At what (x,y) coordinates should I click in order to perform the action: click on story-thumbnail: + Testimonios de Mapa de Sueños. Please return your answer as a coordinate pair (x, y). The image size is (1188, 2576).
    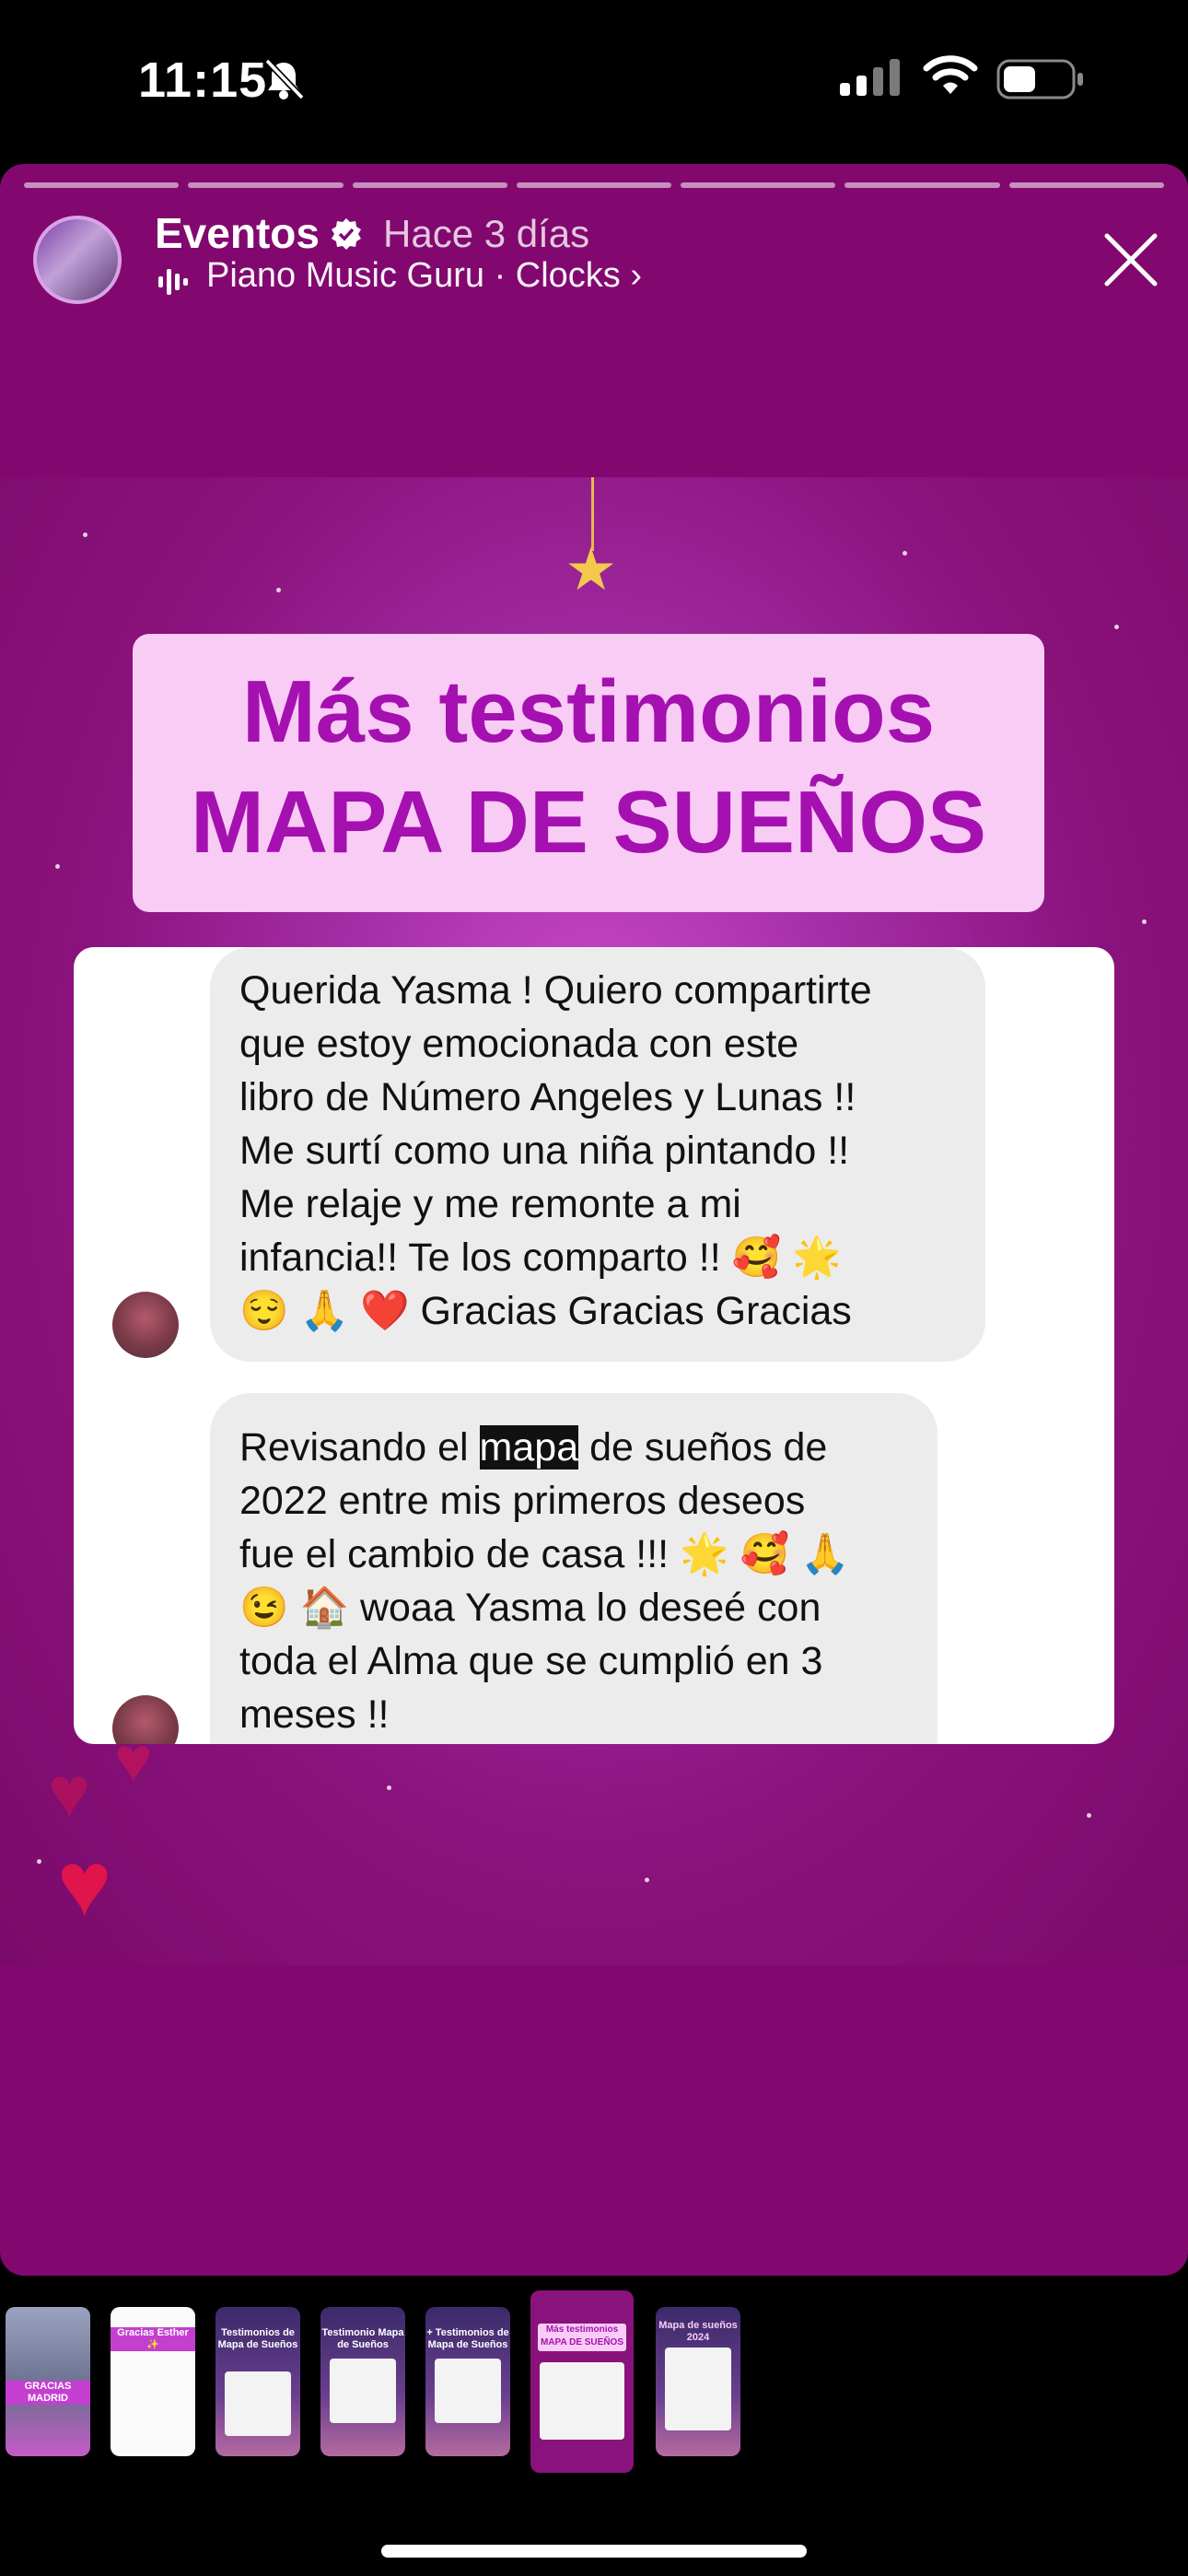
    Looking at the image, I should click on (468, 2381).